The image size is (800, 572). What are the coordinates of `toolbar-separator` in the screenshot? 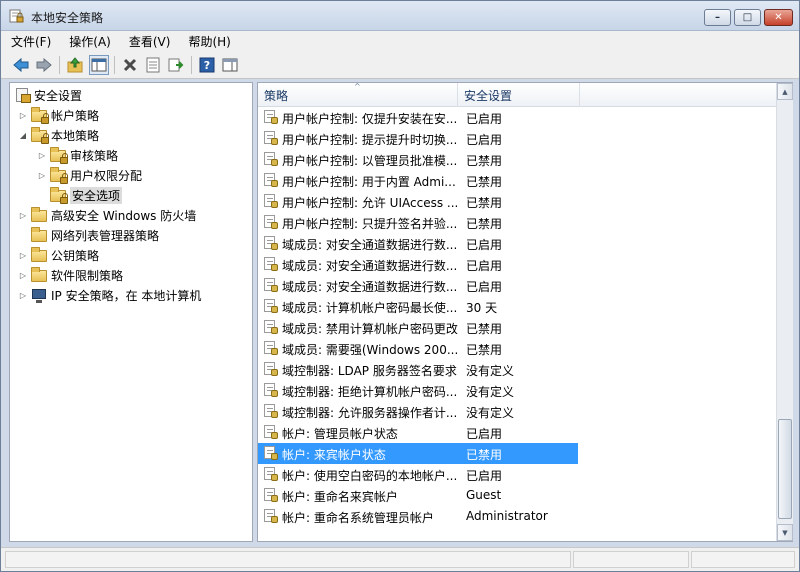 It's located at (59, 65).